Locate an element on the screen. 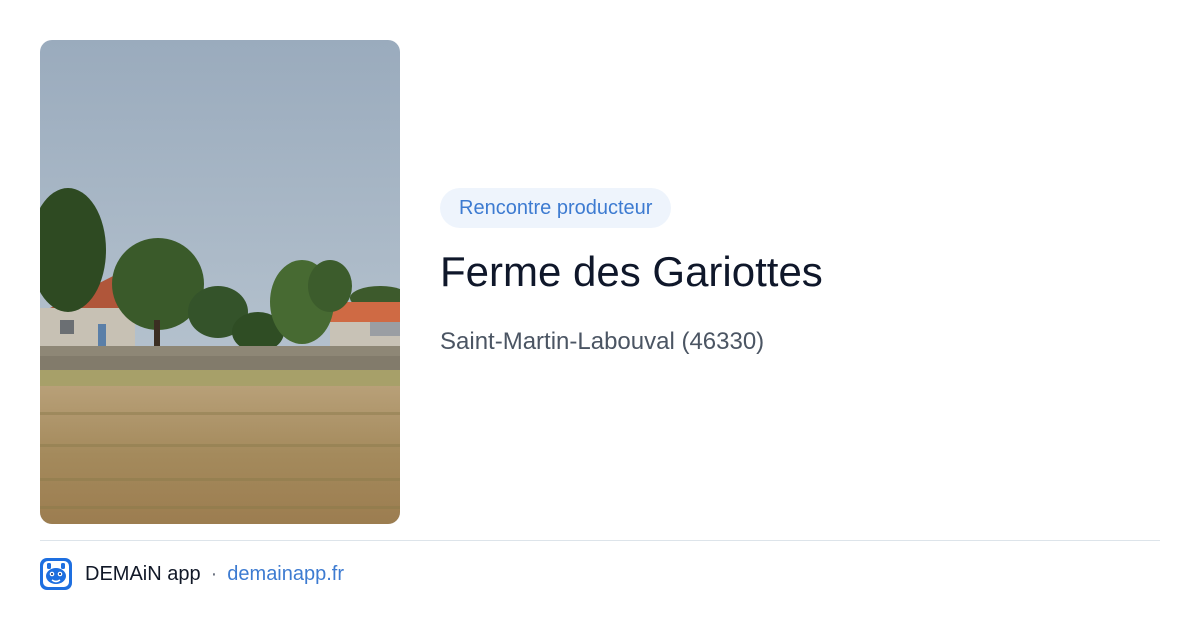  footer: DEMAiN app · demainapp.fr is located at coordinates (192, 574).